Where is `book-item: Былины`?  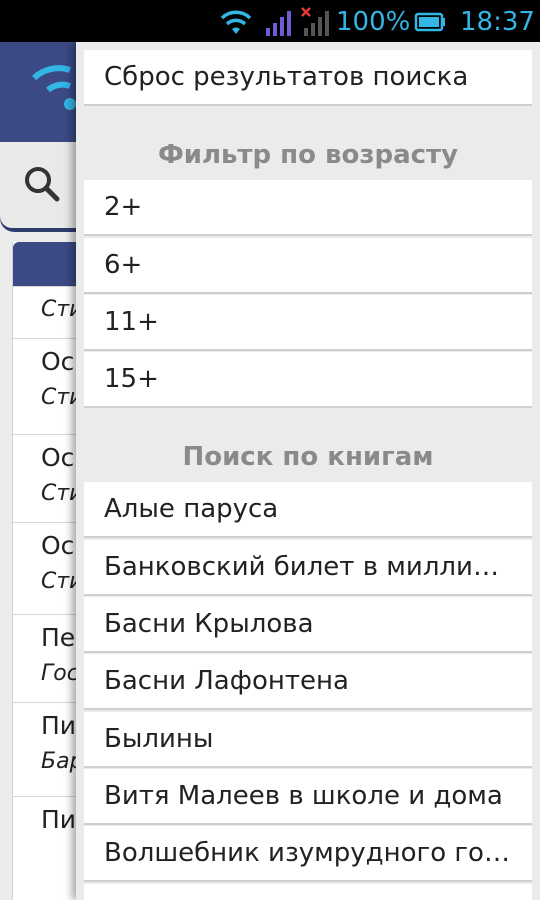
book-item: Былины is located at coordinates (308, 740).